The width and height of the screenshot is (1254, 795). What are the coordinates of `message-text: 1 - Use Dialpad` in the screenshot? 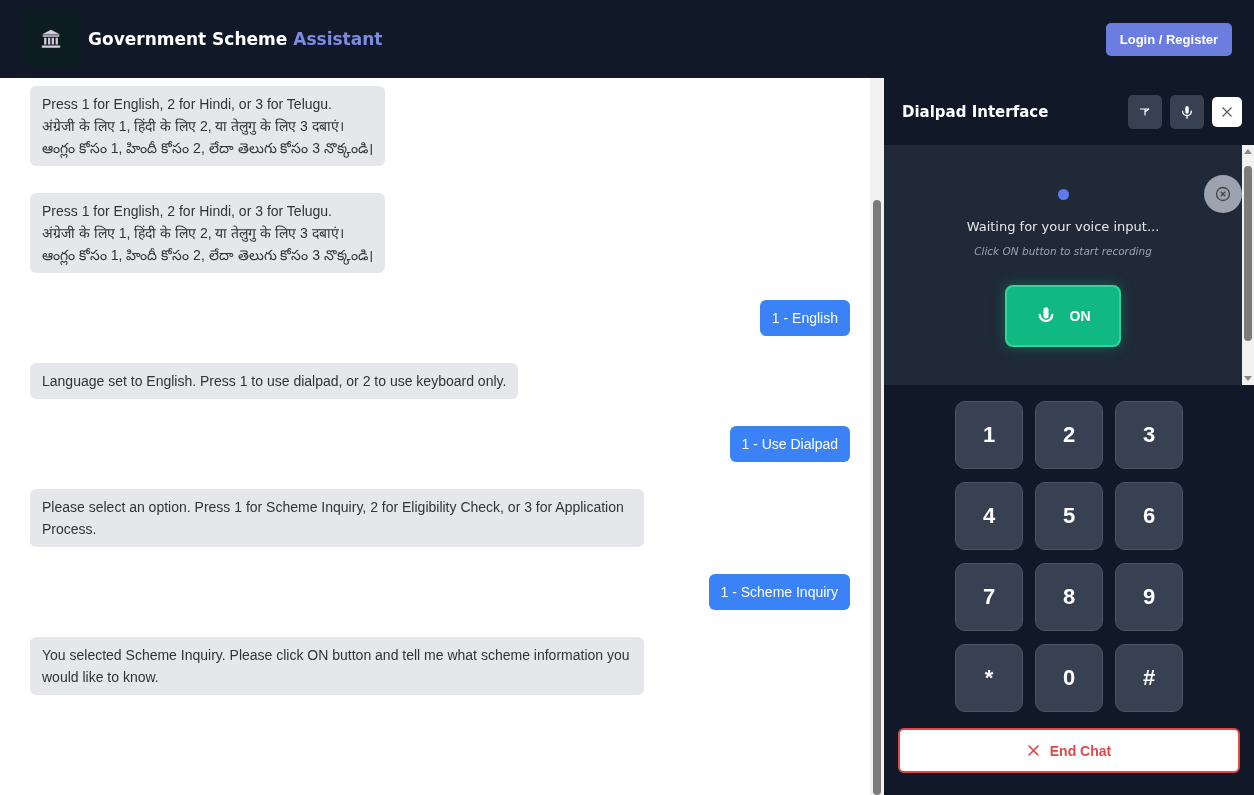 It's located at (789, 444).